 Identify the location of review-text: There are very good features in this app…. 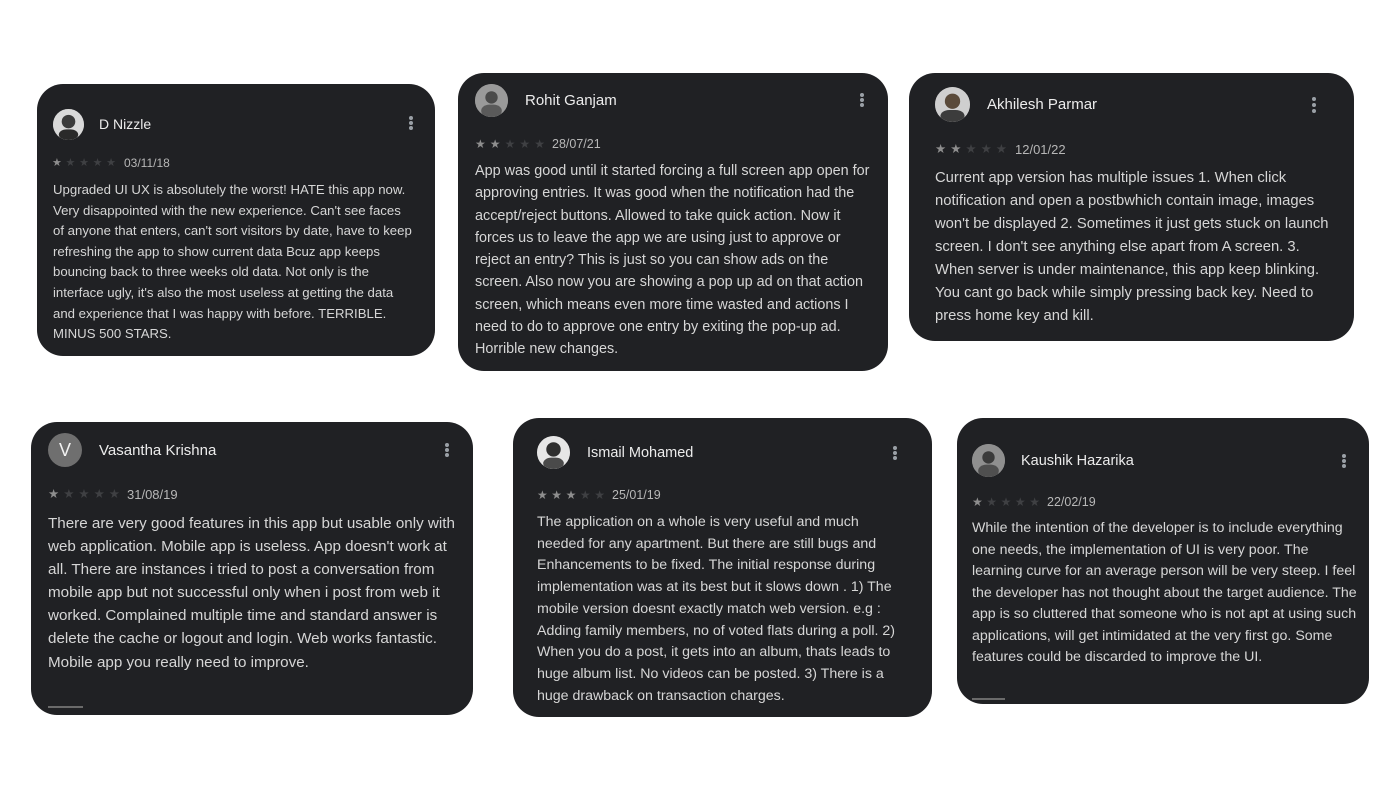
(251, 593).